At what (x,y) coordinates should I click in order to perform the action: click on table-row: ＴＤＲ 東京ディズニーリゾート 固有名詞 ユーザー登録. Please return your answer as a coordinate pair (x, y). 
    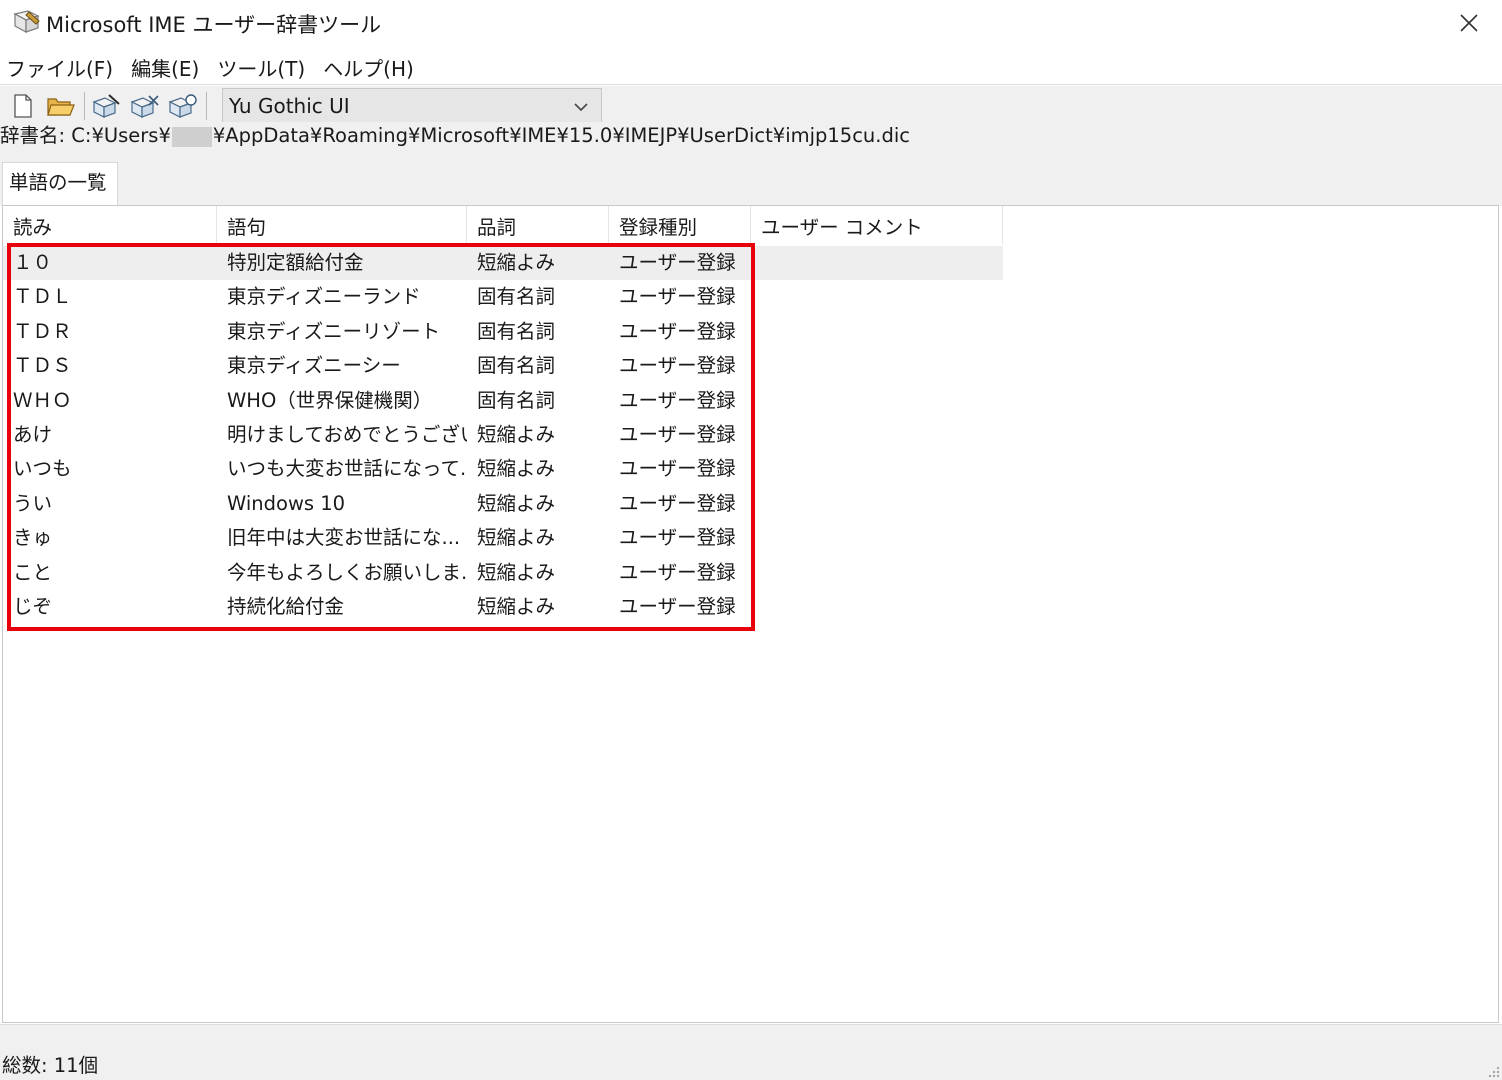
    Looking at the image, I should click on (503, 332).